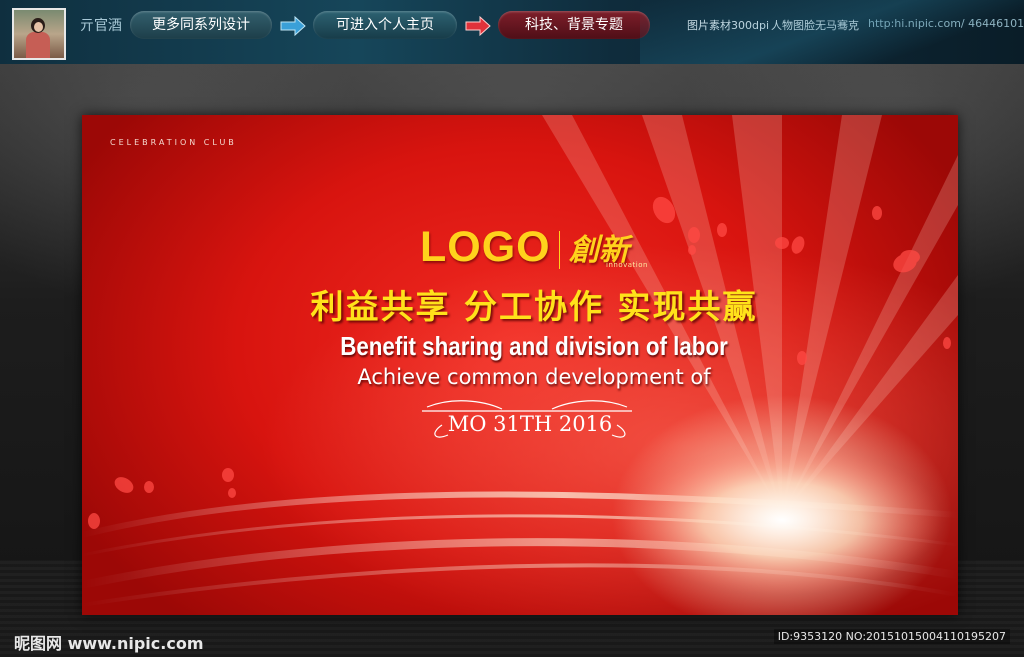 The height and width of the screenshot is (657, 1024). What do you see at coordinates (530, 424) in the screenshot?
I see `event-date: MO 31TH 2016` at bounding box center [530, 424].